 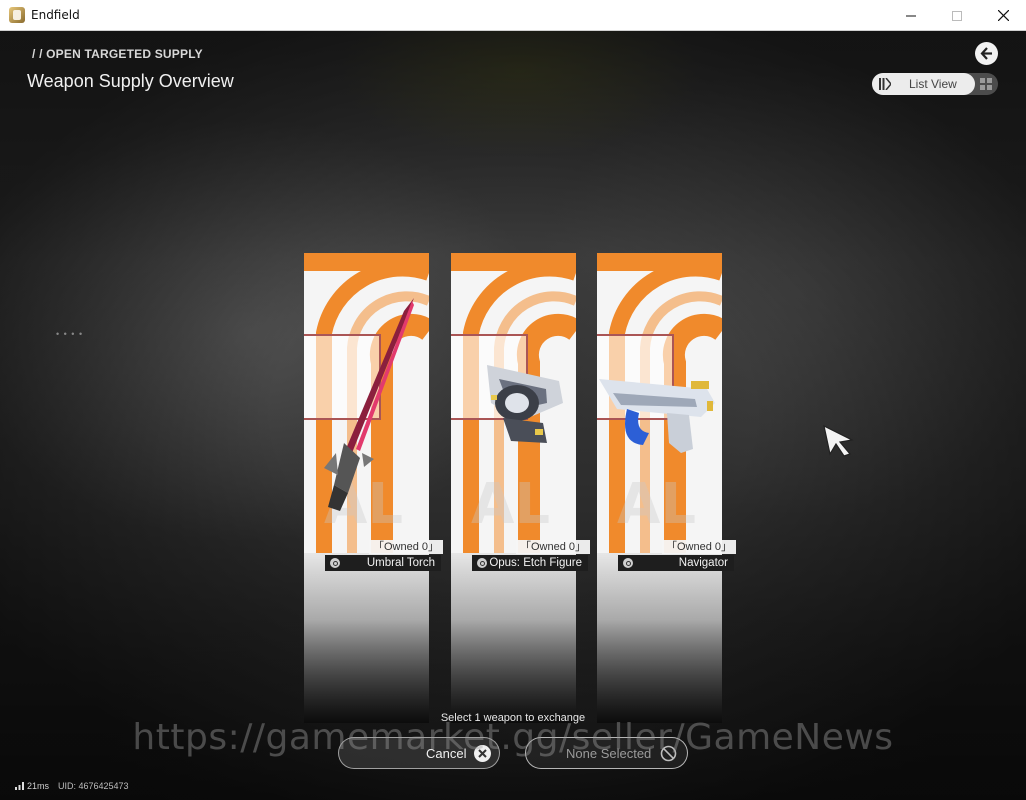 I want to click on list-view-label: List View, so click(x=933, y=84).